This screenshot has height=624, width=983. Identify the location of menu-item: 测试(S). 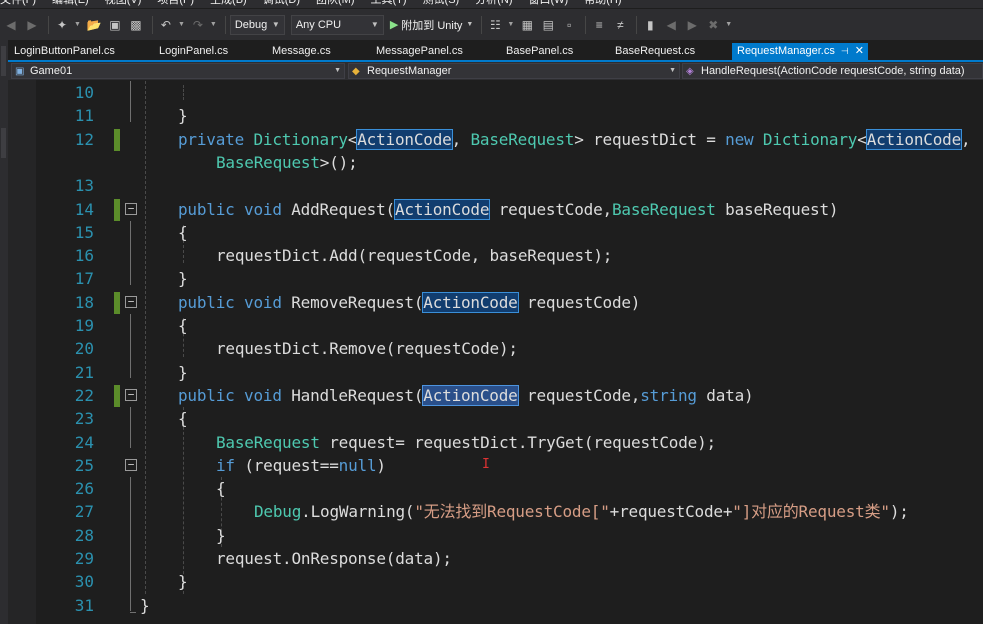
(441, 4).